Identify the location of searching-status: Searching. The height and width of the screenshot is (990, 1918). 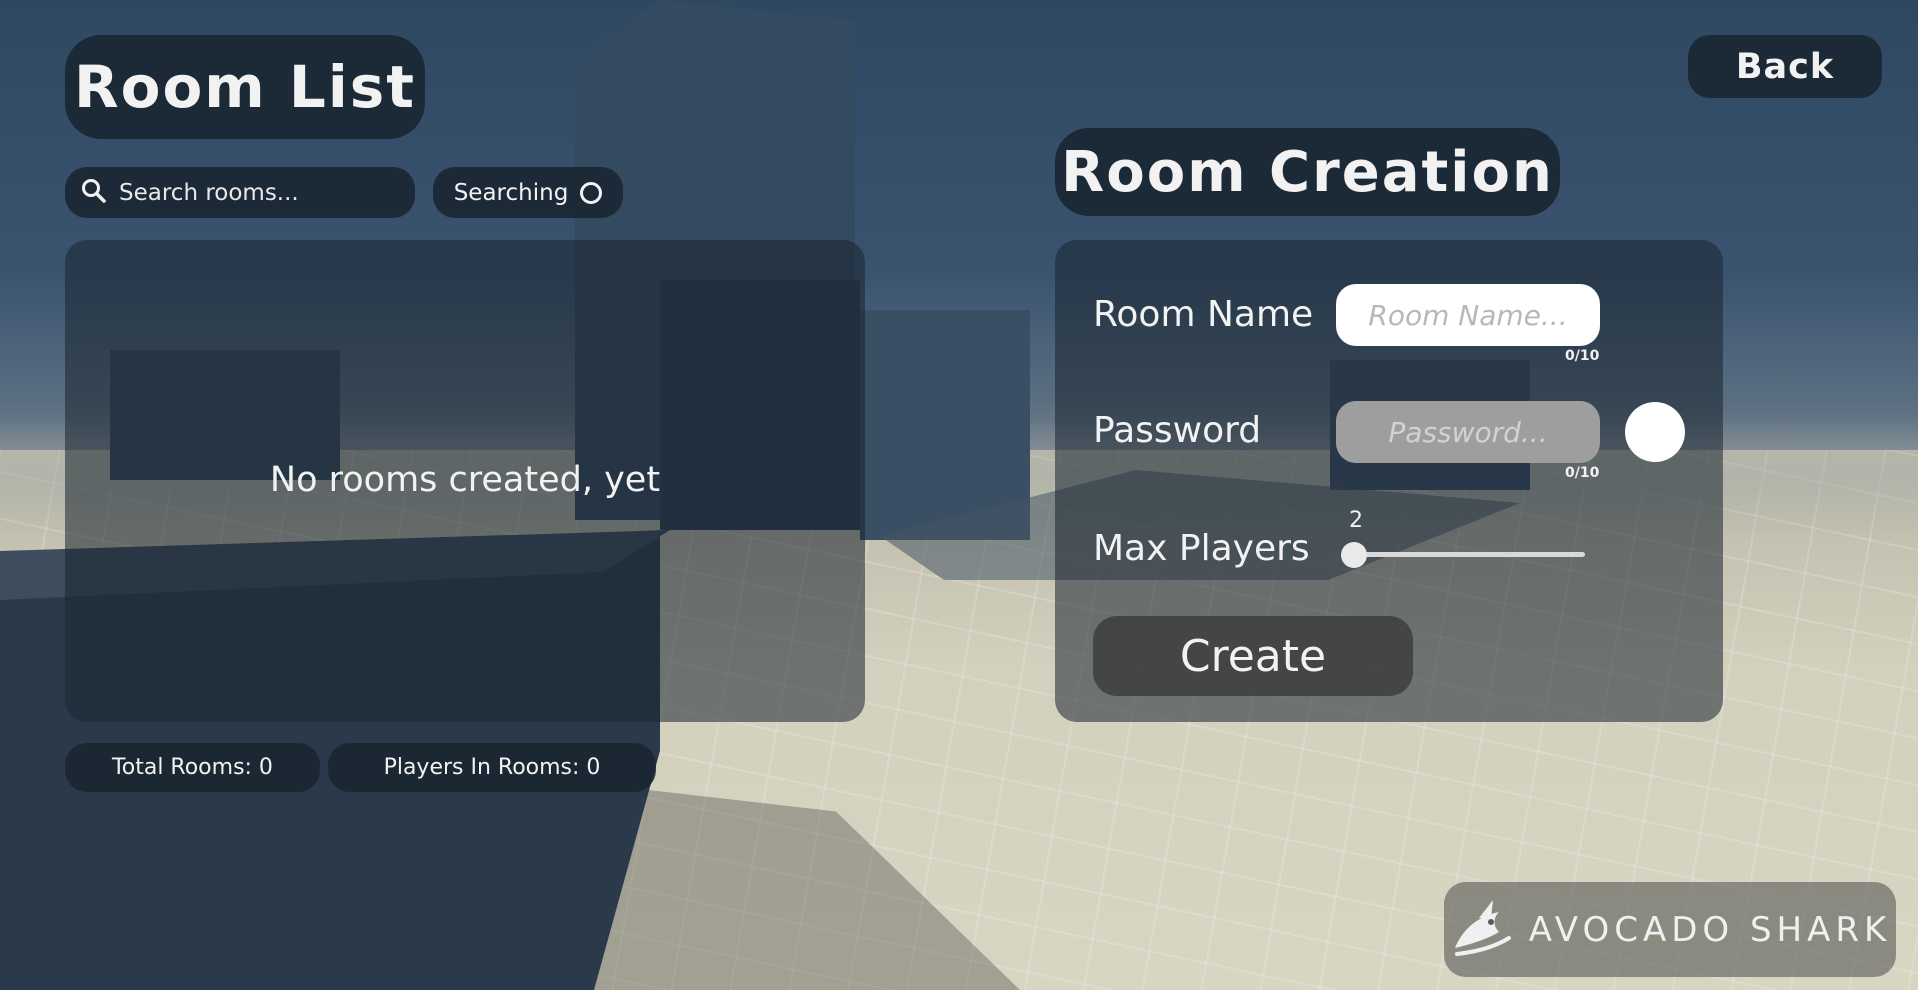
(528, 192).